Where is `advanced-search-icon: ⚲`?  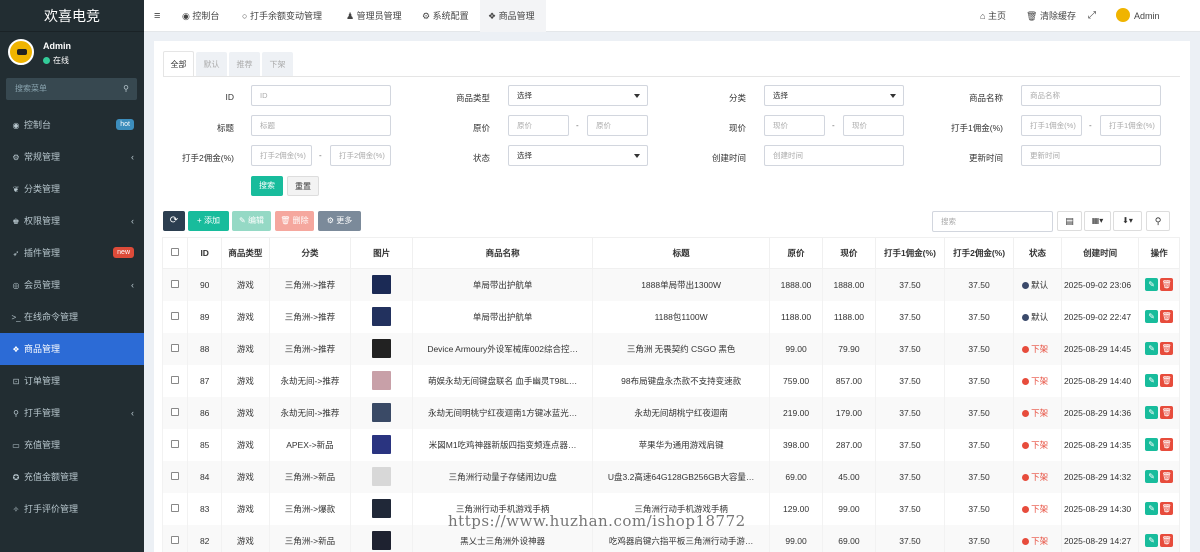
advanced-search-icon: ⚲ is located at coordinates (1158, 221).